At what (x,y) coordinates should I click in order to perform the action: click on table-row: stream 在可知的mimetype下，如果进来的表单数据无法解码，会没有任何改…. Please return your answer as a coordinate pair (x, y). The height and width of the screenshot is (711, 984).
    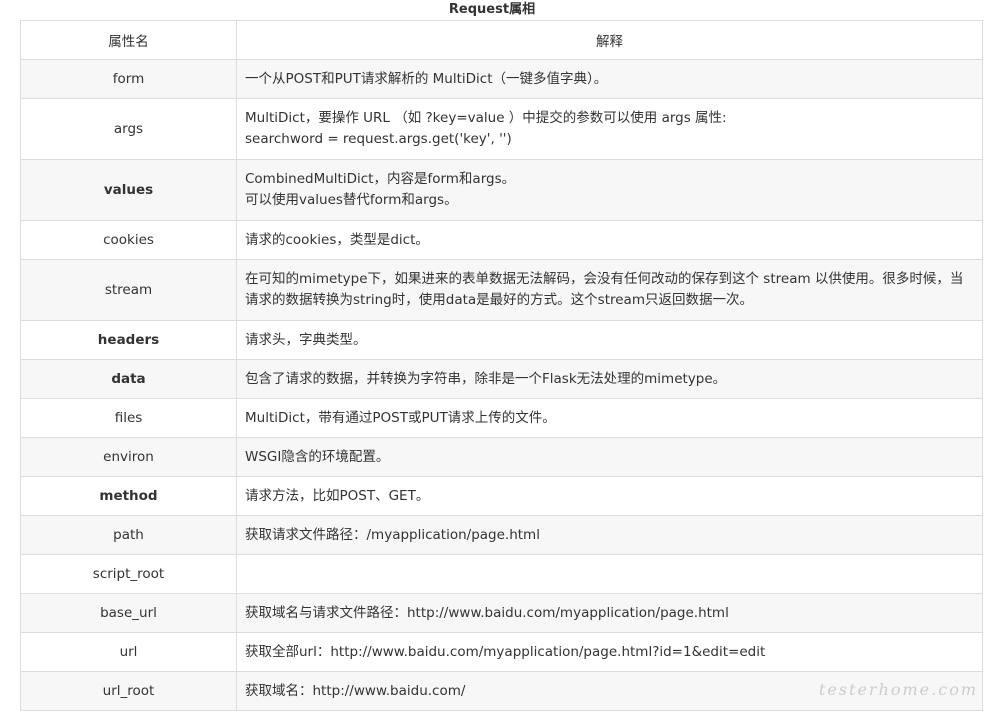
    Looking at the image, I should click on (501, 290).